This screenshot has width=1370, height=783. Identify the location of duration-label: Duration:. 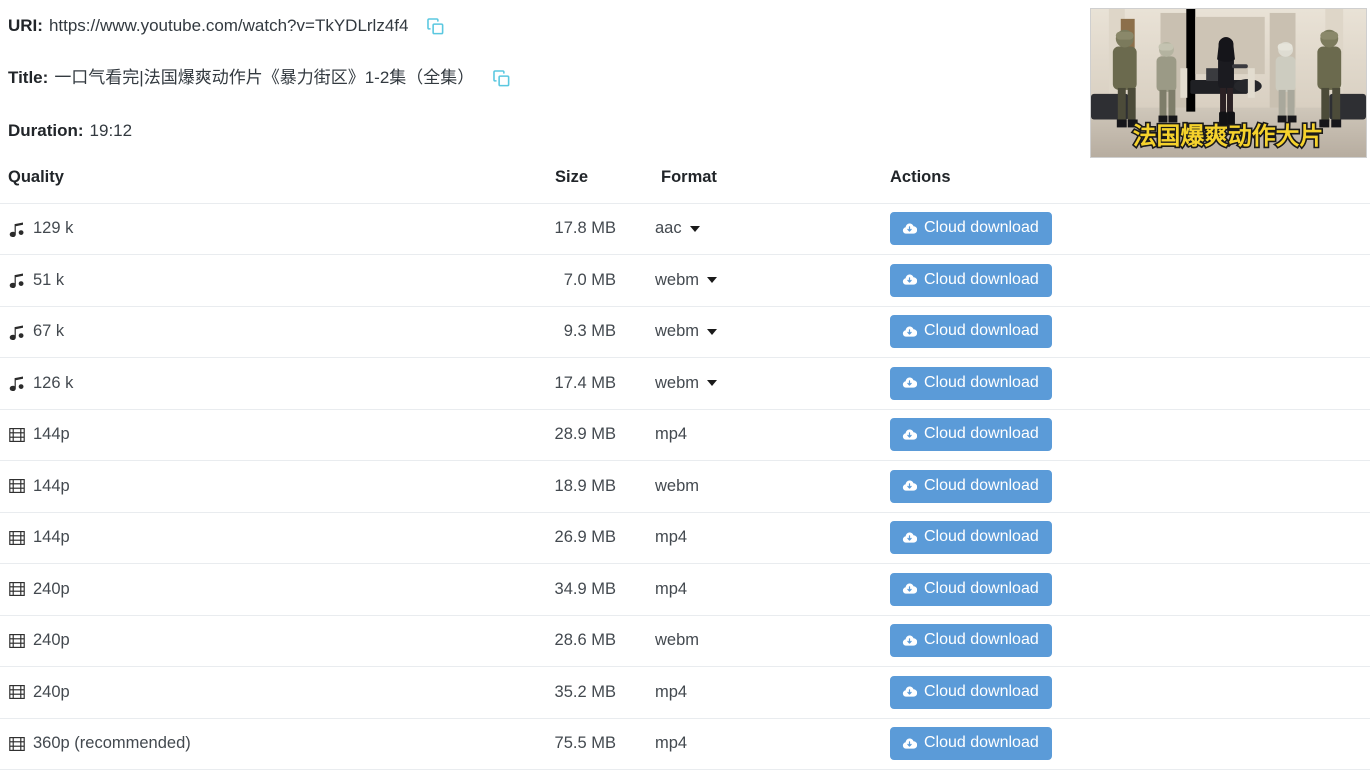
(46, 131).